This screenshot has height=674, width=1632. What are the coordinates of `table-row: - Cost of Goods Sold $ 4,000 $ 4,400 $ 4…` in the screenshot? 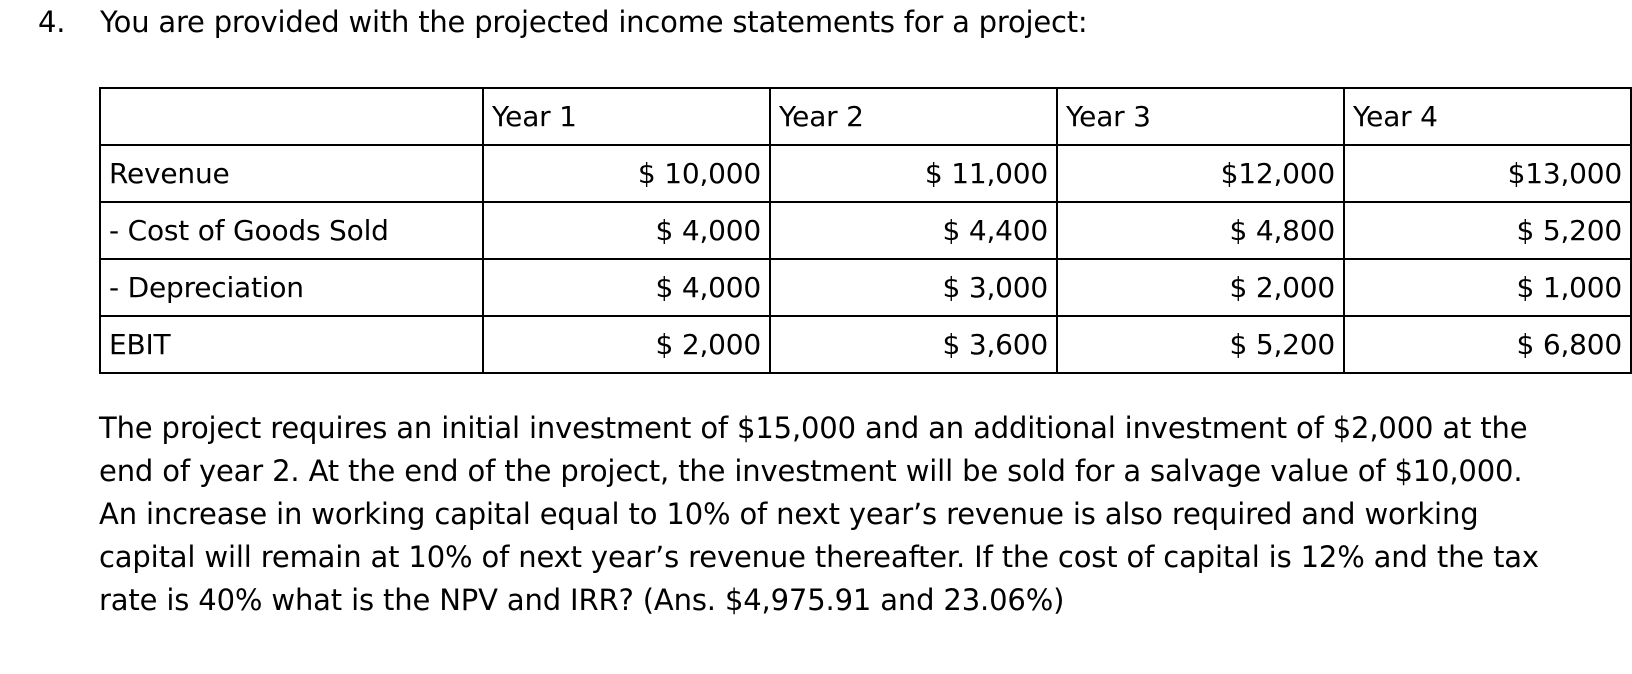 It's located at (865, 230).